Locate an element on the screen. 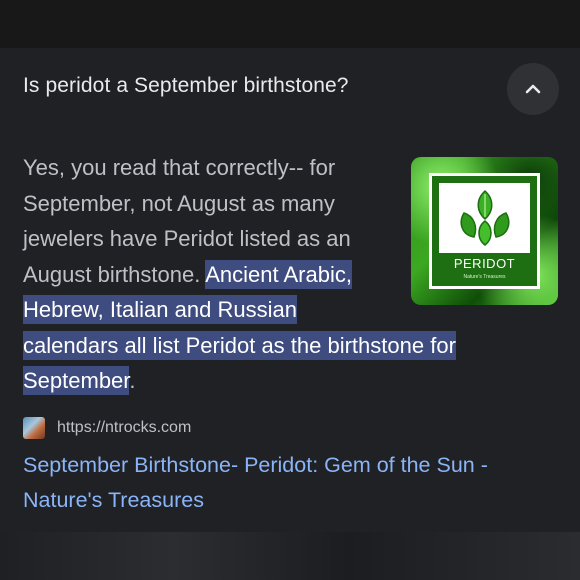 This screenshot has width=580, height=580. chevron-up-icon is located at coordinates (533, 89).